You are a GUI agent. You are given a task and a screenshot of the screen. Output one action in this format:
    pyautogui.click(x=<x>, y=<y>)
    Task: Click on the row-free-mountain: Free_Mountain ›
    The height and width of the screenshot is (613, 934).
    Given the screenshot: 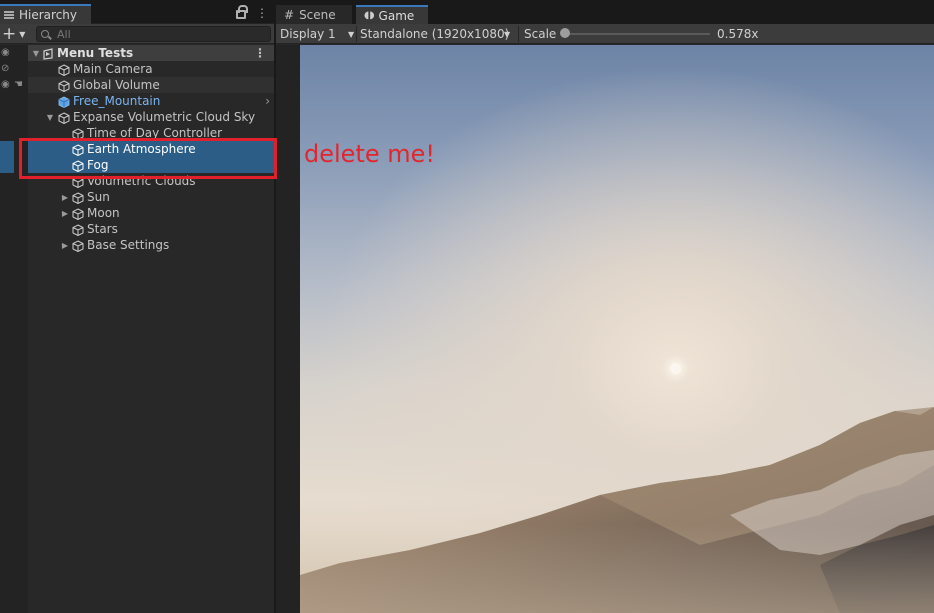 What is the action you would take?
    pyautogui.click(x=151, y=101)
    